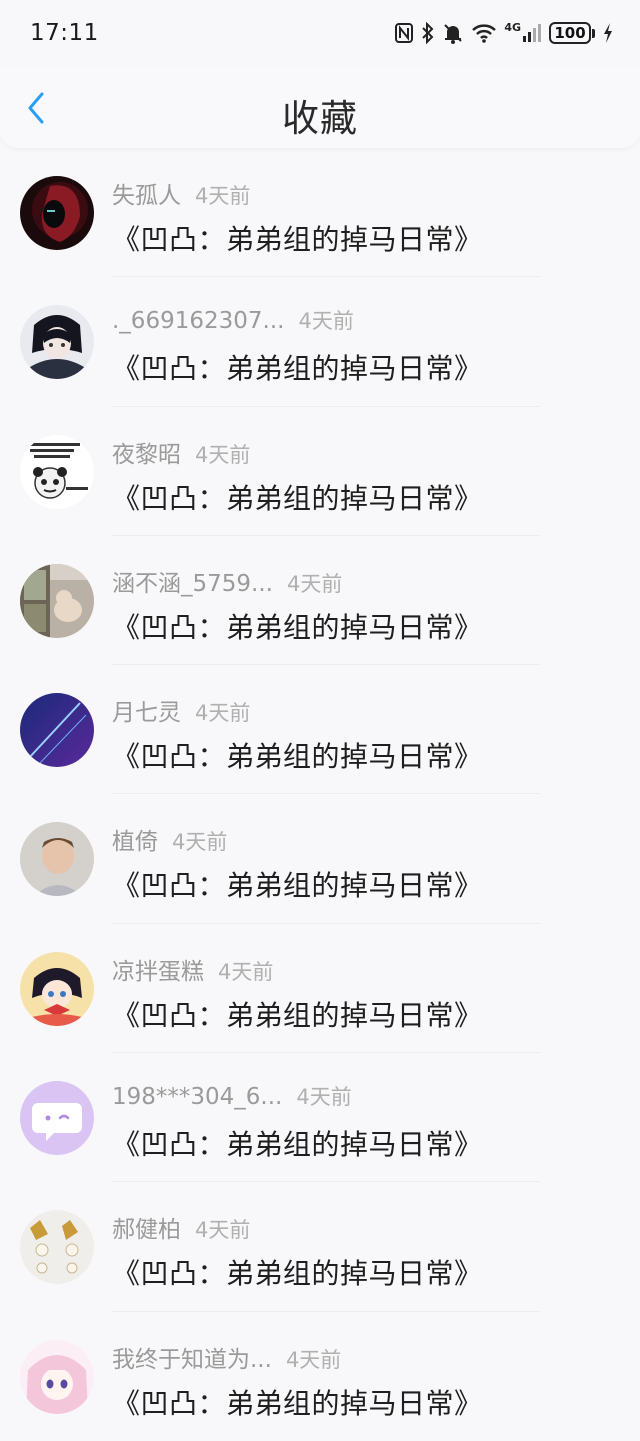 The image size is (640, 1441). I want to click on list-item: 郝健柏 4天前 《凹凸：弟弟组的掉马日常》, so click(320, 1247).